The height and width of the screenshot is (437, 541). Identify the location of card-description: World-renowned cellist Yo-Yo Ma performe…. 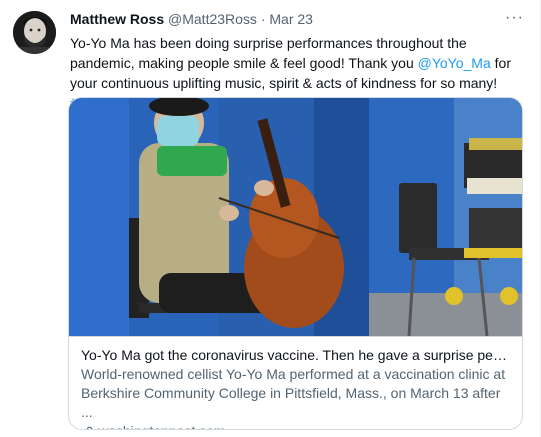
(293, 393).